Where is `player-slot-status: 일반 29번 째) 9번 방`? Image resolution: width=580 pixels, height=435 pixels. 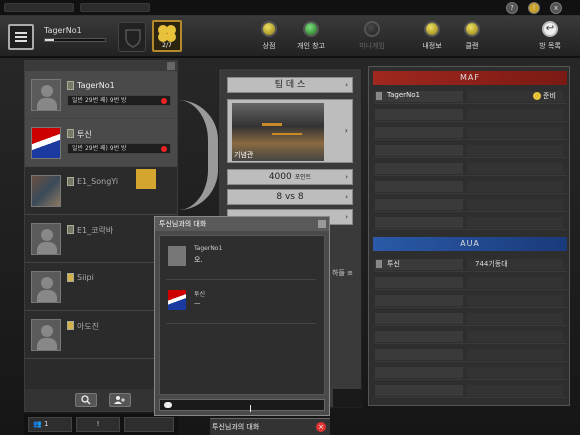
player-slot-status: 일반 29번 째) 9번 방 is located at coordinates (119, 148).